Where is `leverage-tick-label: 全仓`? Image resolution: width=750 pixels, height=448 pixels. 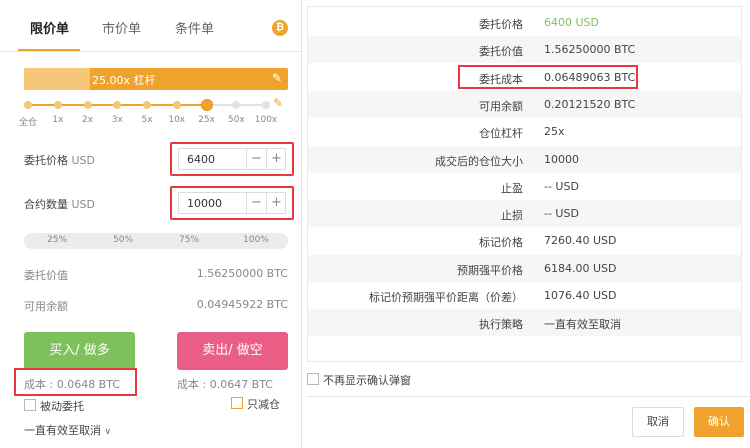
leverage-tick-label: 全仓 is located at coordinates (28, 121).